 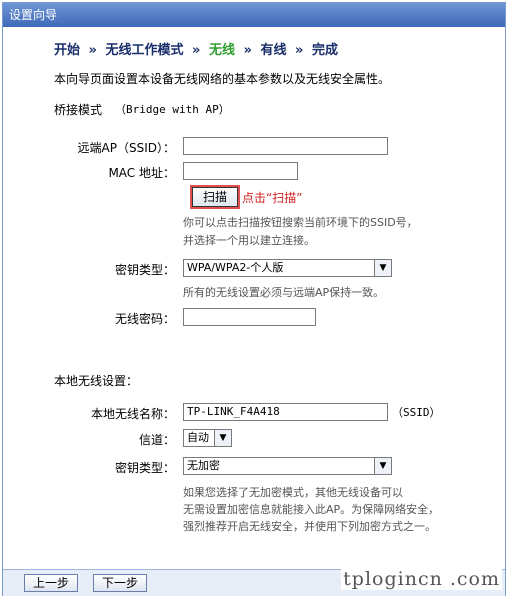 I want to click on remote-ssid-input, so click(x=285, y=146).